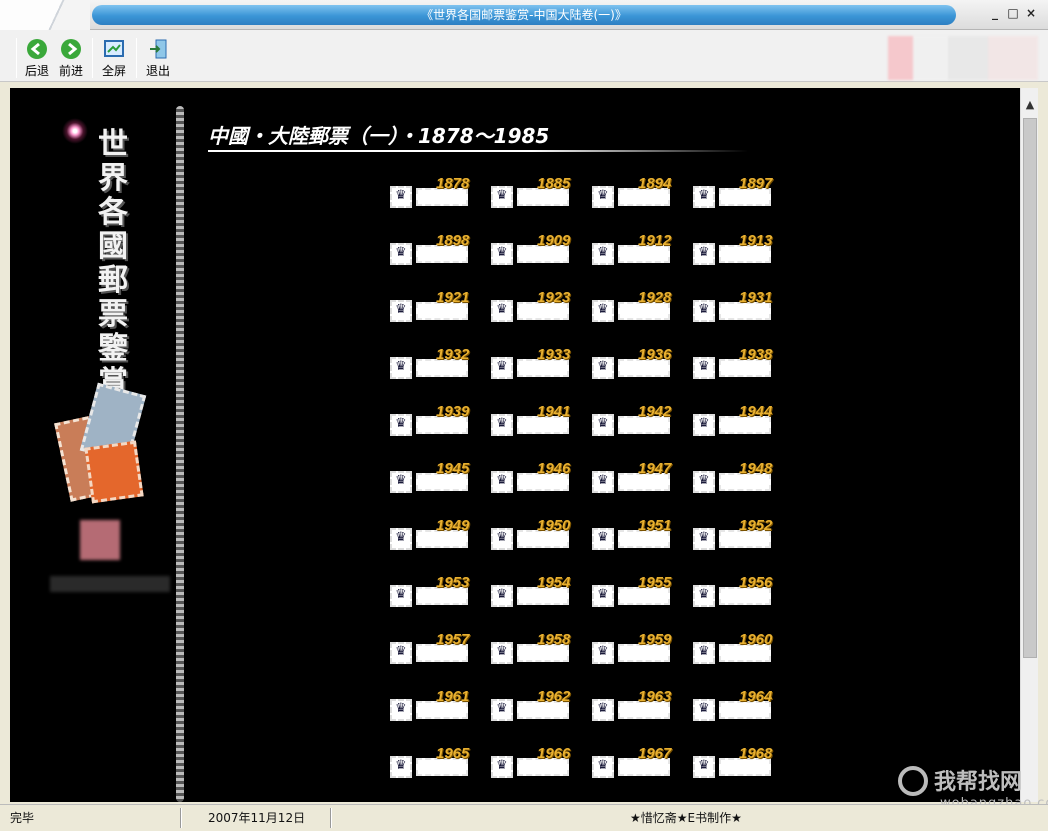 The image size is (1048, 831). Describe the element at coordinates (434, 306) in the screenshot. I see `year-link: 1921` at that location.